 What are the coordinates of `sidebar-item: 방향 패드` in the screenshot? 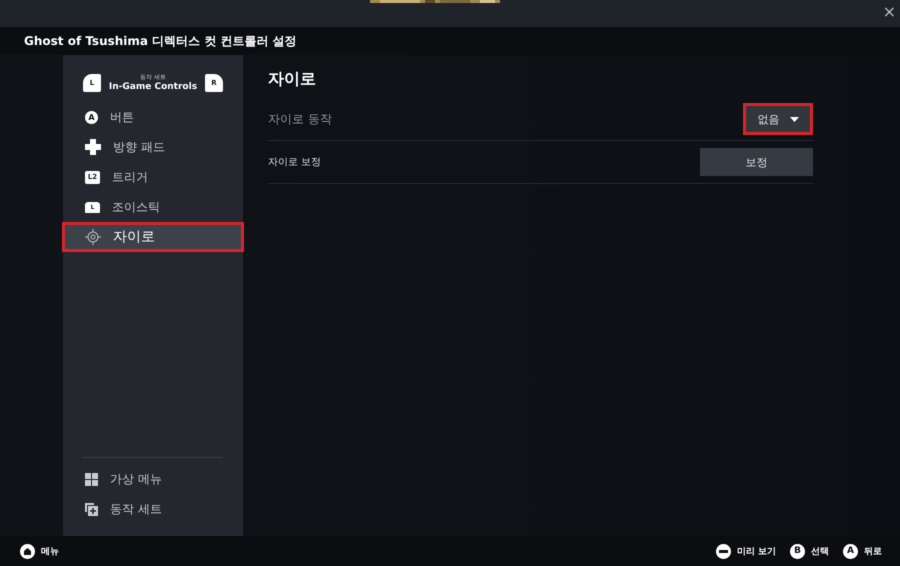 It's located at (153, 147).